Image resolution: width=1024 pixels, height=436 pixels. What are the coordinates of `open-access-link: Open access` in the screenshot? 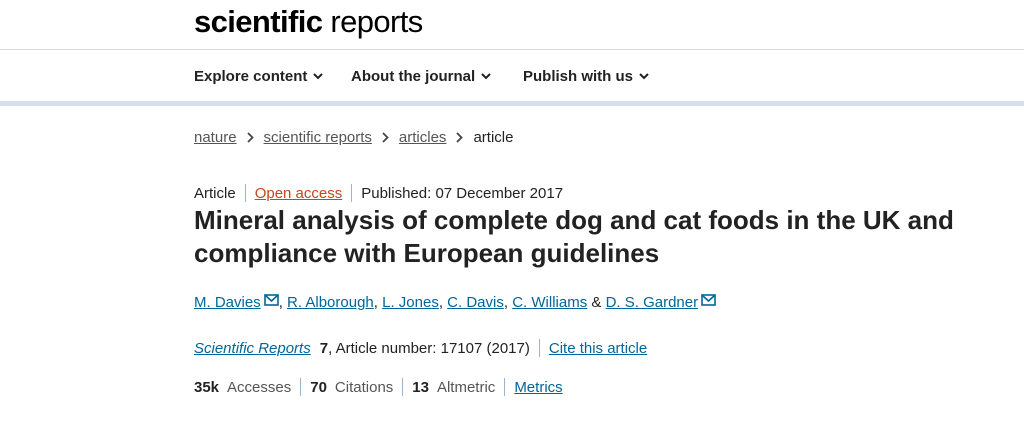 It's located at (299, 193).